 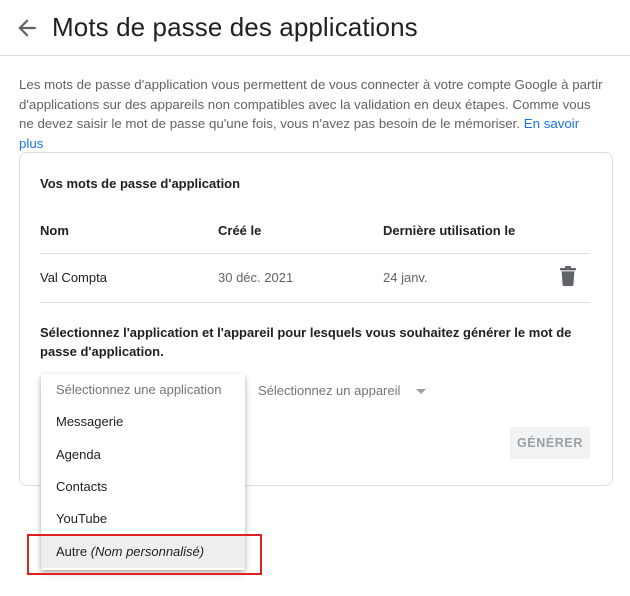 What do you see at coordinates (54, 230) in the screenshot?
I see `column-header-name: Nom` at bounding box center [54, 230].